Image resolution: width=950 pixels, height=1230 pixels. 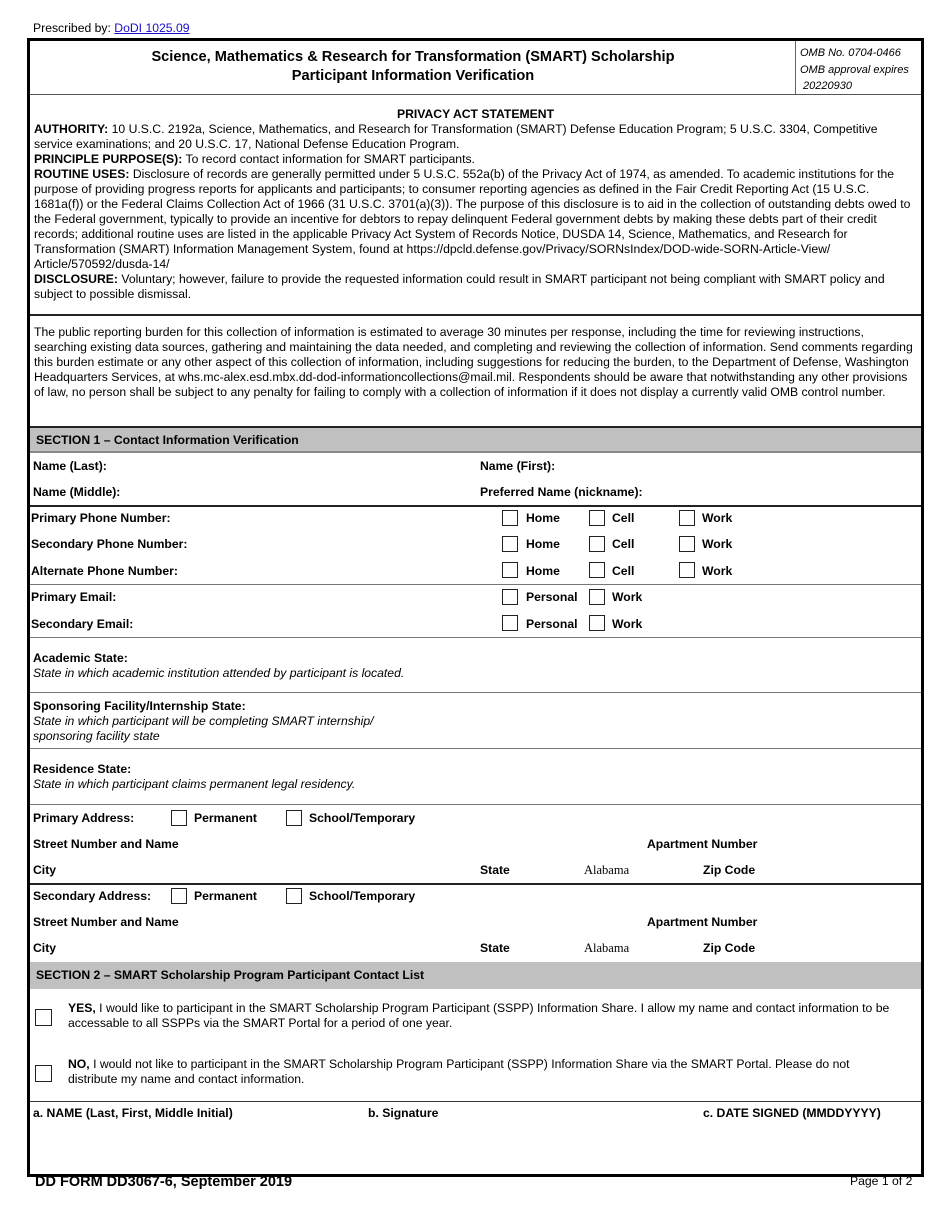 I want to click on alternate-phone-work-label: Work, so click(x=717, y=571).